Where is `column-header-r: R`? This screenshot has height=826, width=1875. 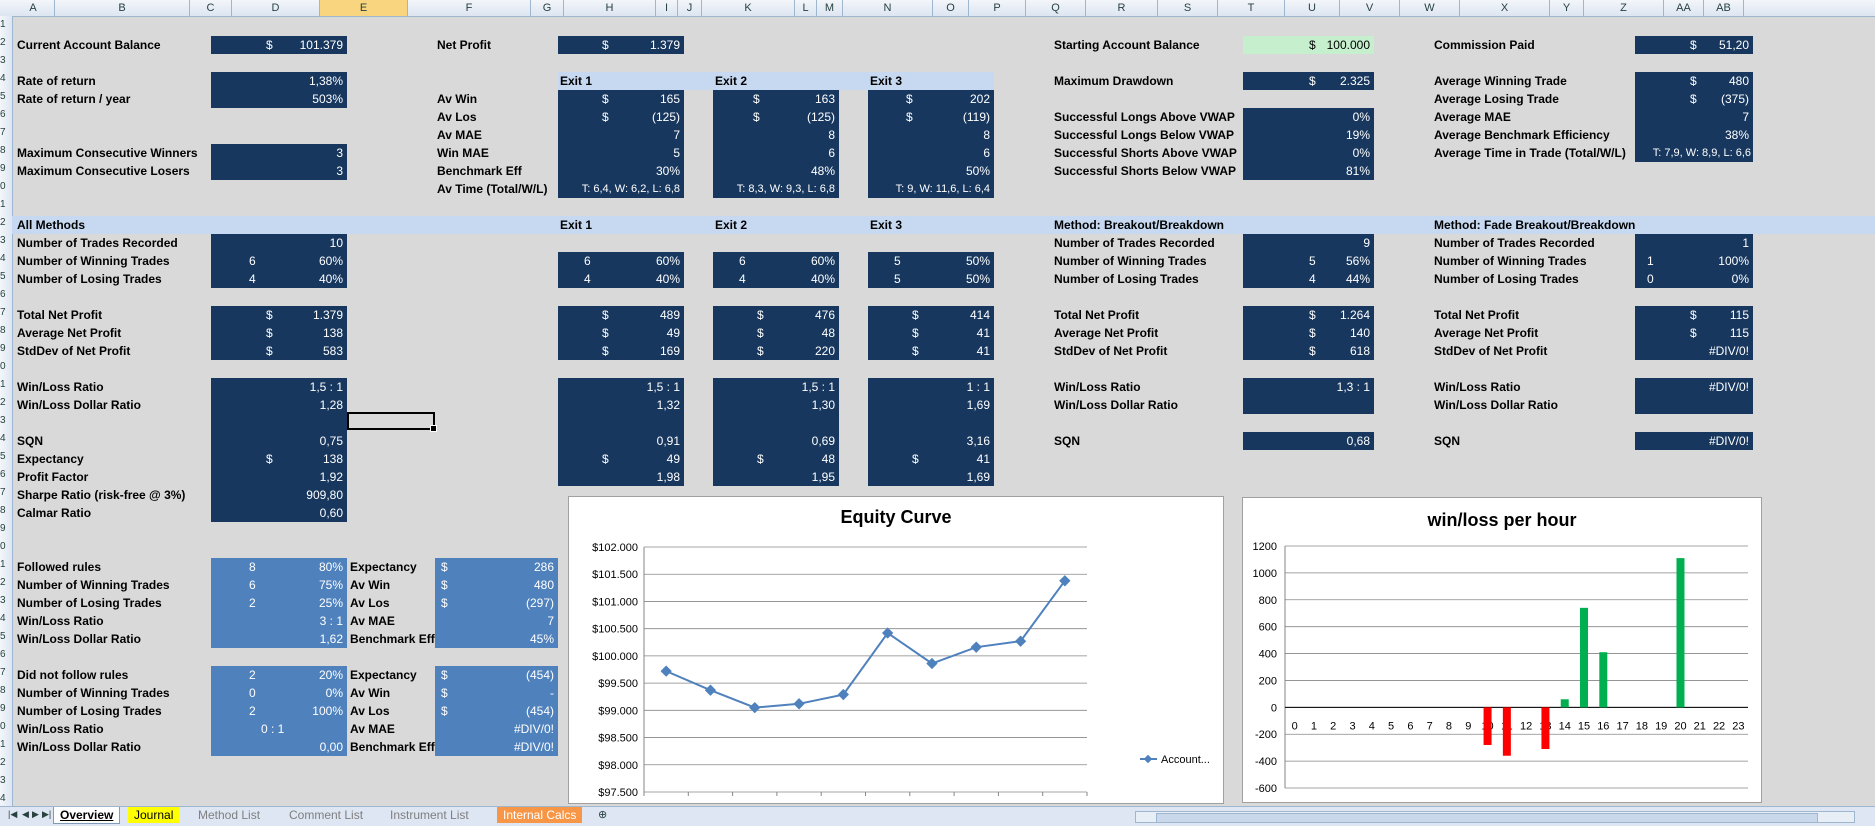 column-header-r: R is located at coordinates (1122, 8).